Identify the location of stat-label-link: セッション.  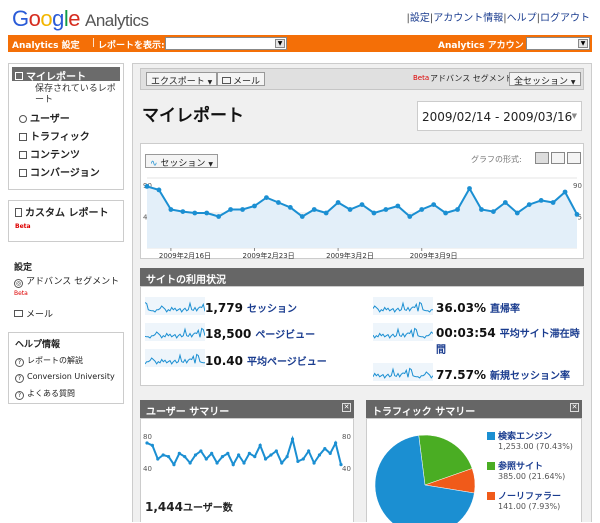
(272, 309).